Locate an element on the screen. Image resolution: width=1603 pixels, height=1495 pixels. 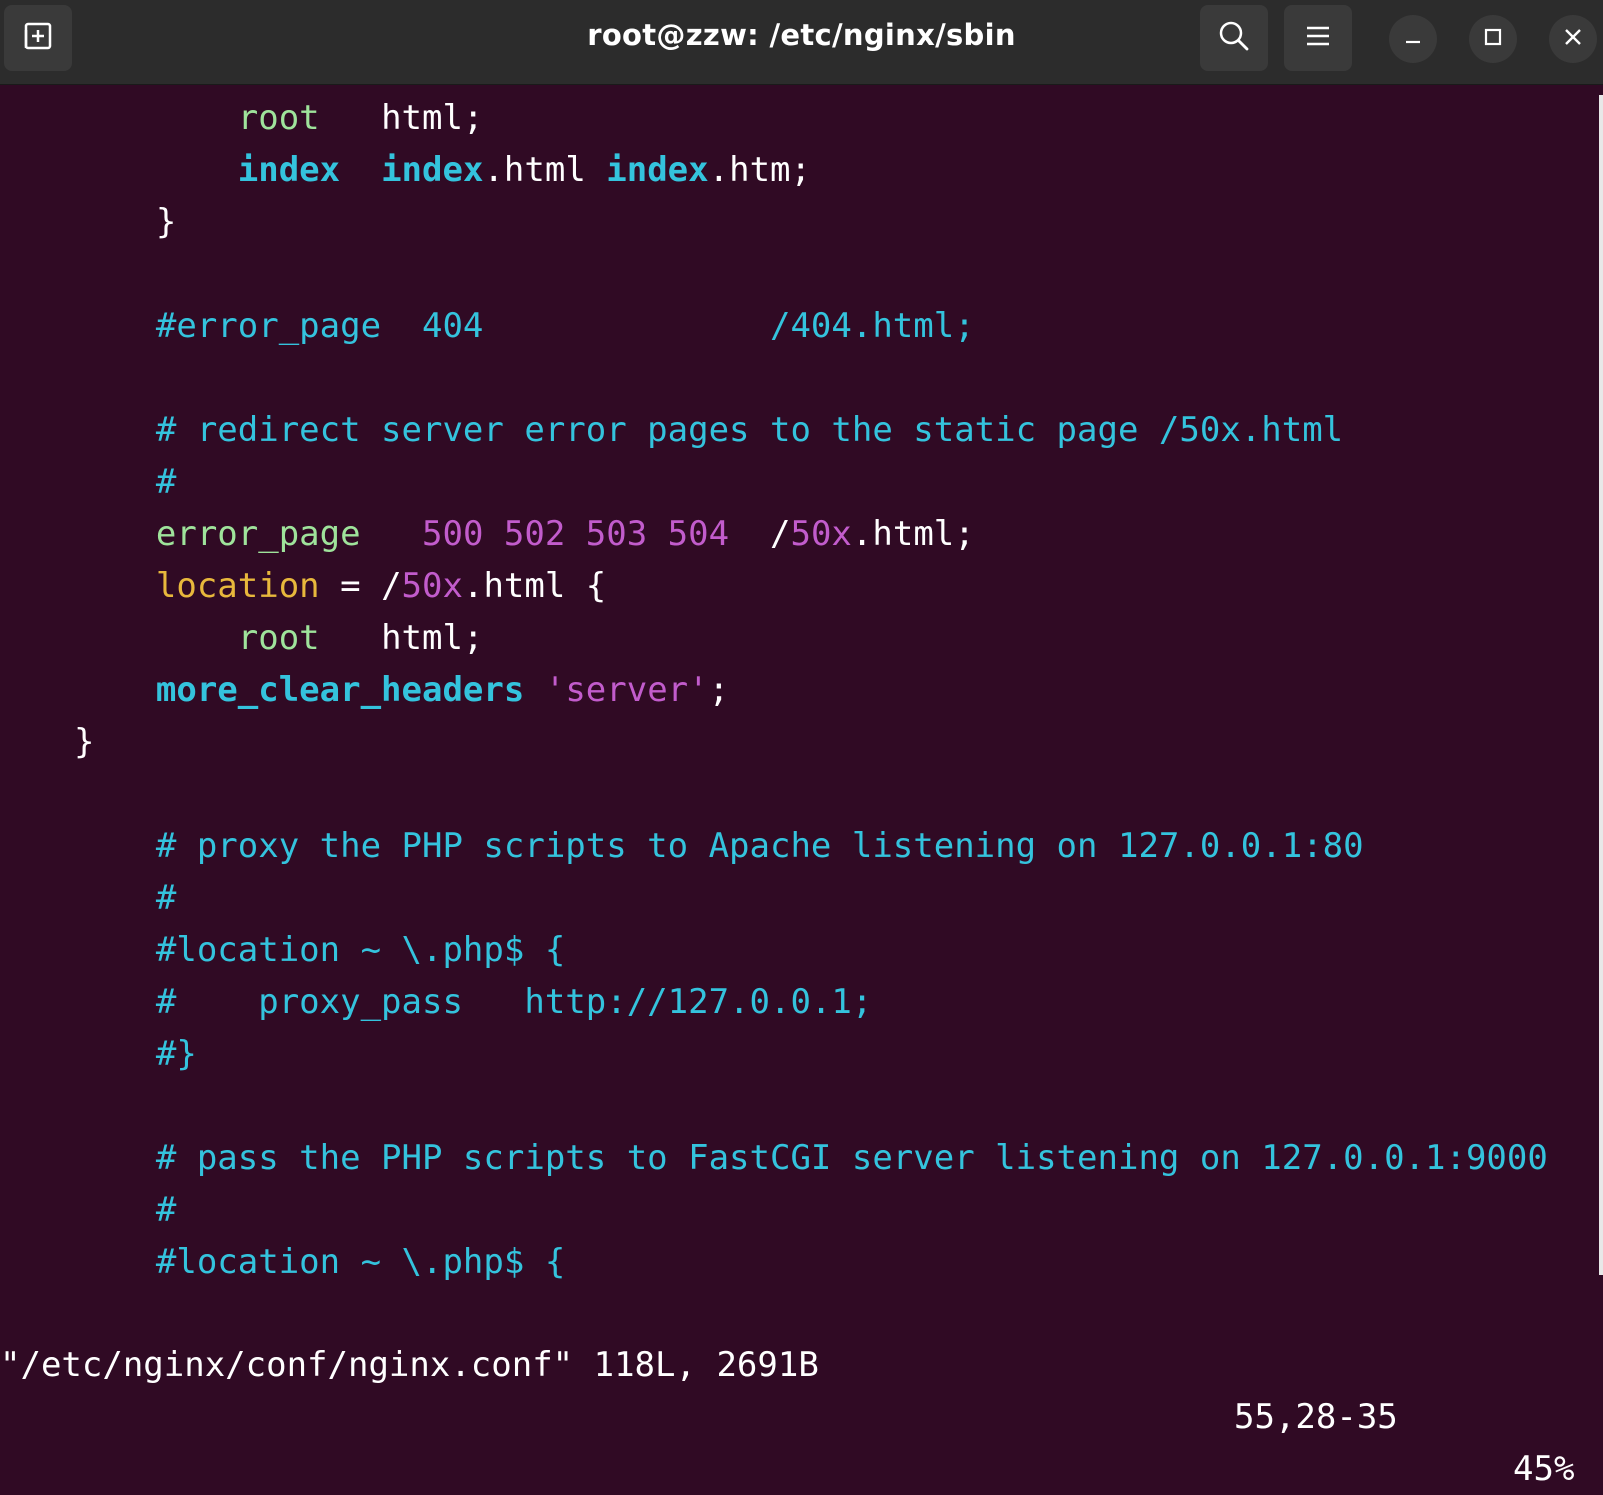
title-bar: root@zzw: /etc/nginx/sbin is located at coordinates (801, 42).